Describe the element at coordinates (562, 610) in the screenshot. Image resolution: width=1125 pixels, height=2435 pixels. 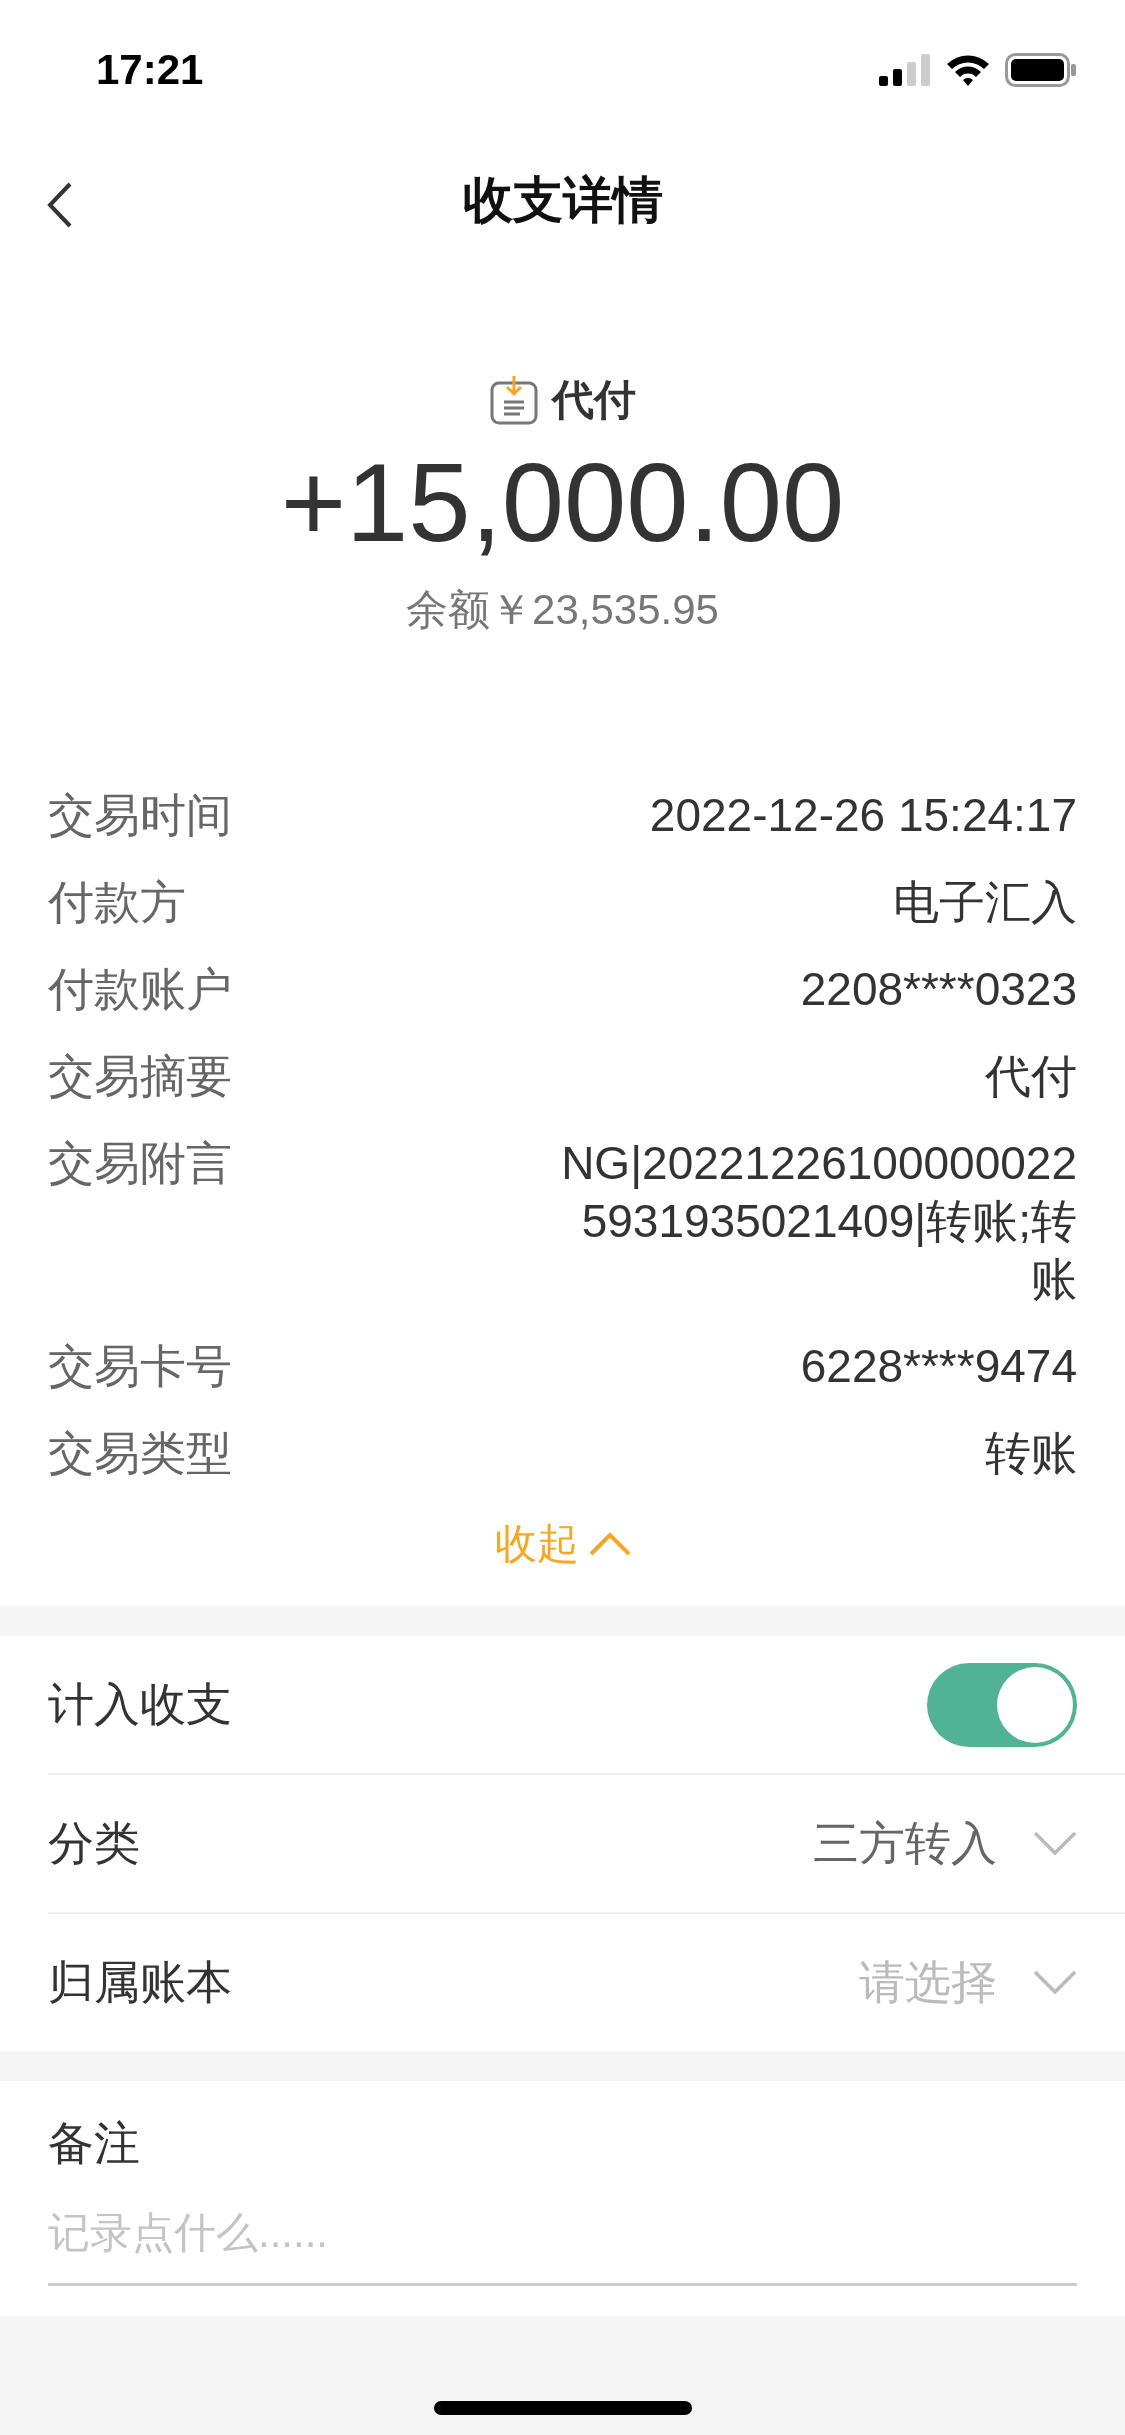
I see `balance: 余额￥23,535.95` at that location.